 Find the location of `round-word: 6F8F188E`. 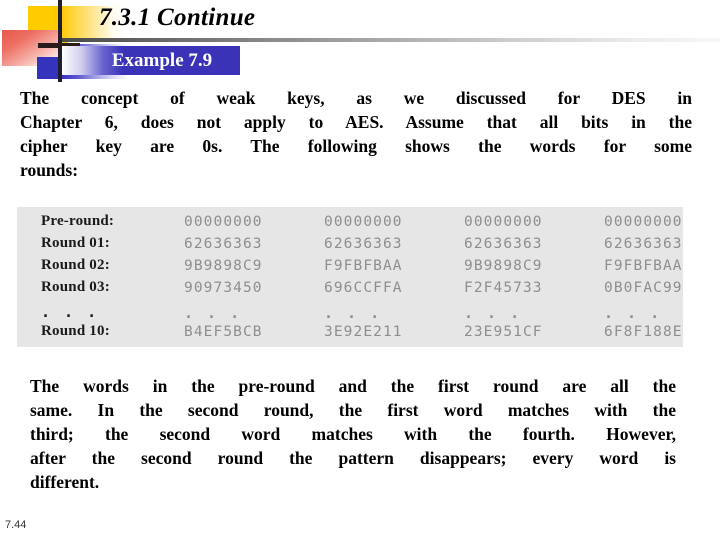

round-word: 6F8F188E is located at coordinates (643, 332).